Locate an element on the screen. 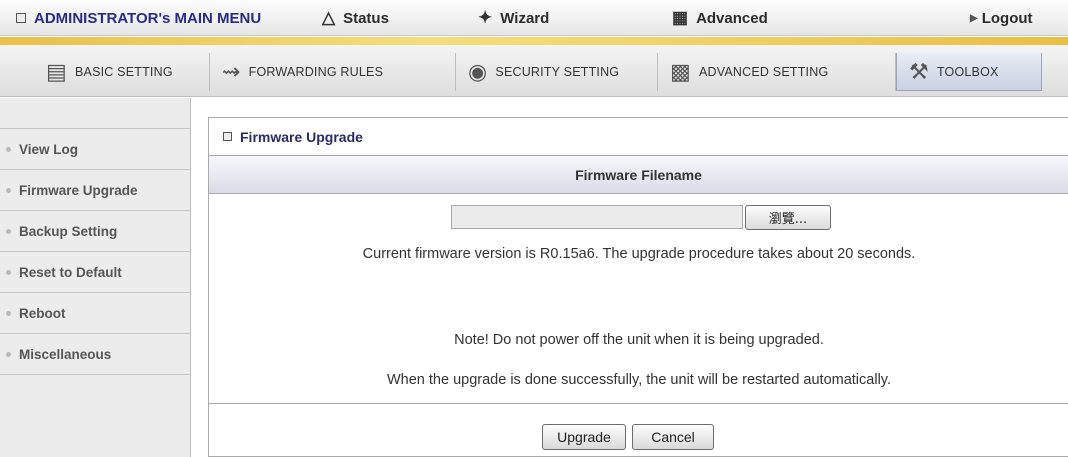 This screenshot has height=457, width=1068. tab-label: SECURITY SETTING is located at coordinates (557, 72).